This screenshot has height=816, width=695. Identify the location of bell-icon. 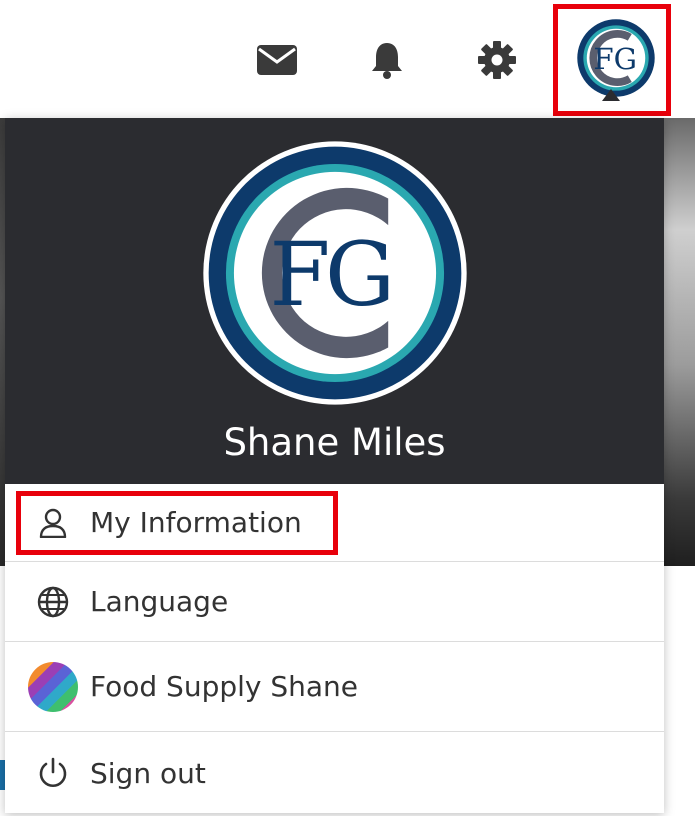
(387, 60).